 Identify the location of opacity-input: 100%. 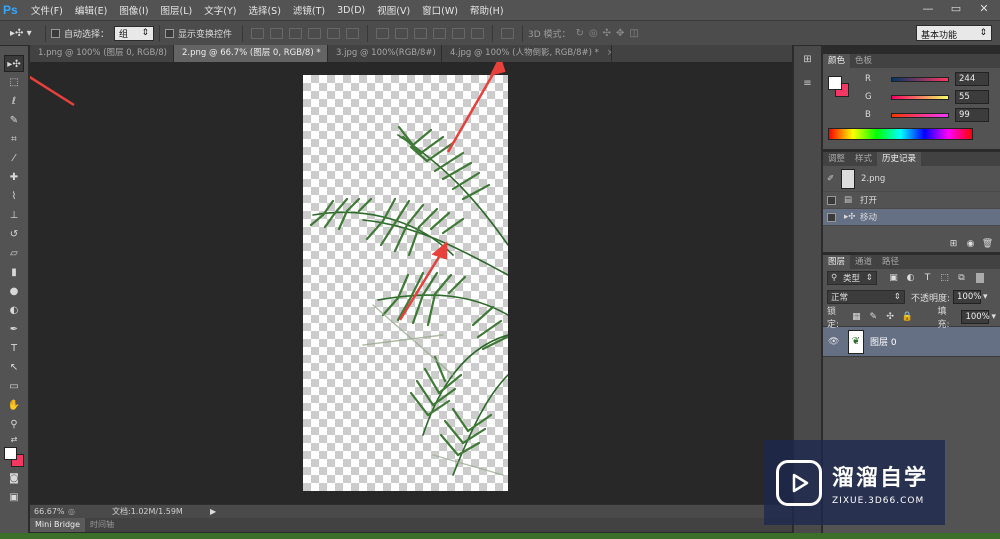
(967, 297).